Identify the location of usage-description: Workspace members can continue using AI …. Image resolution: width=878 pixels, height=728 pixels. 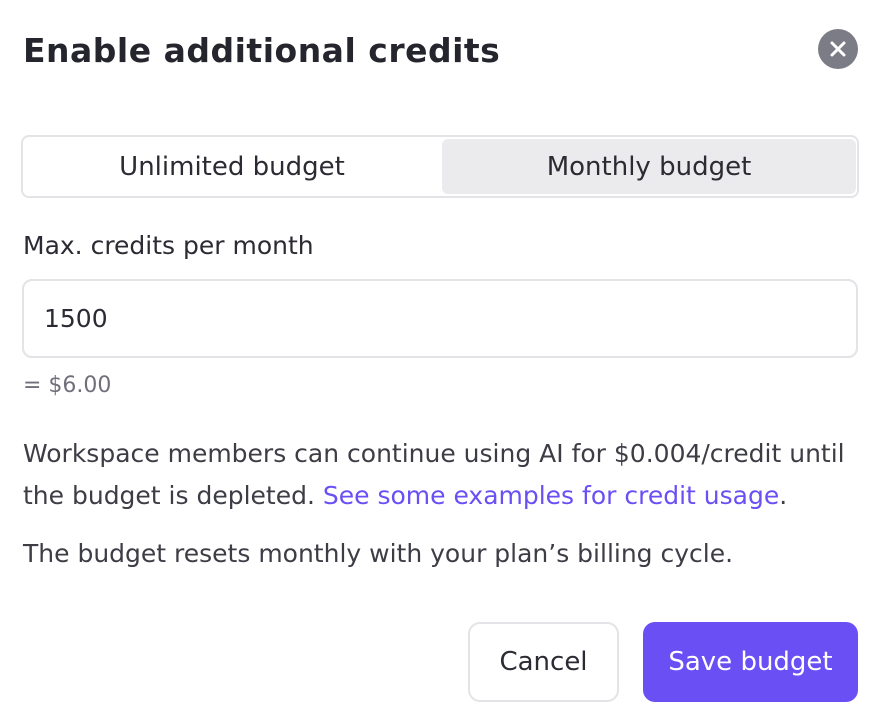
(443, 475).